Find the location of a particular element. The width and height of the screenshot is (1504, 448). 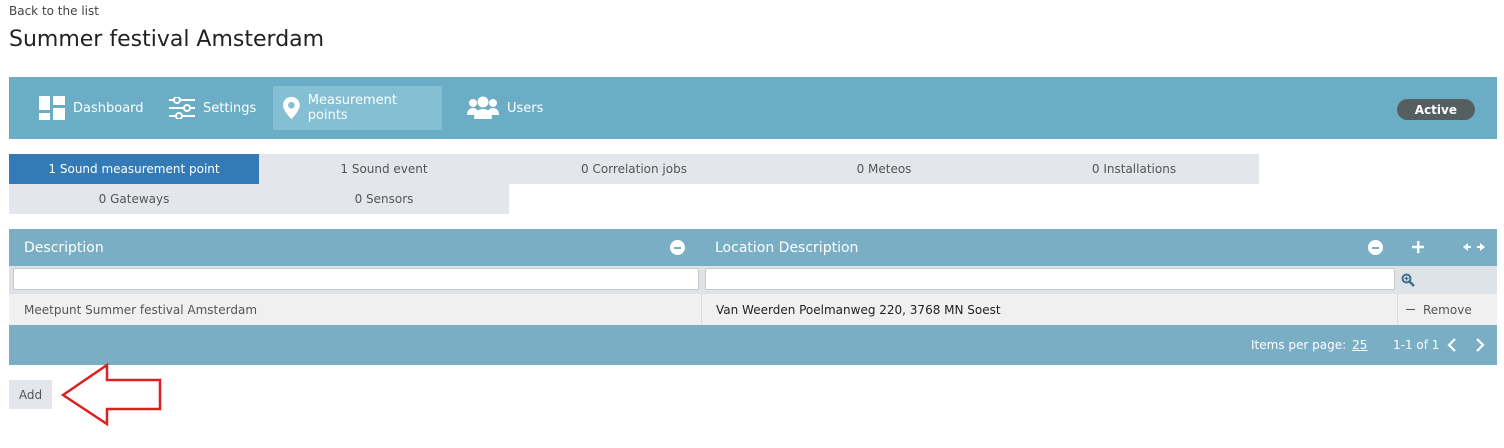

column-header-location-description: Location Description is located at coordinates (786, 247).